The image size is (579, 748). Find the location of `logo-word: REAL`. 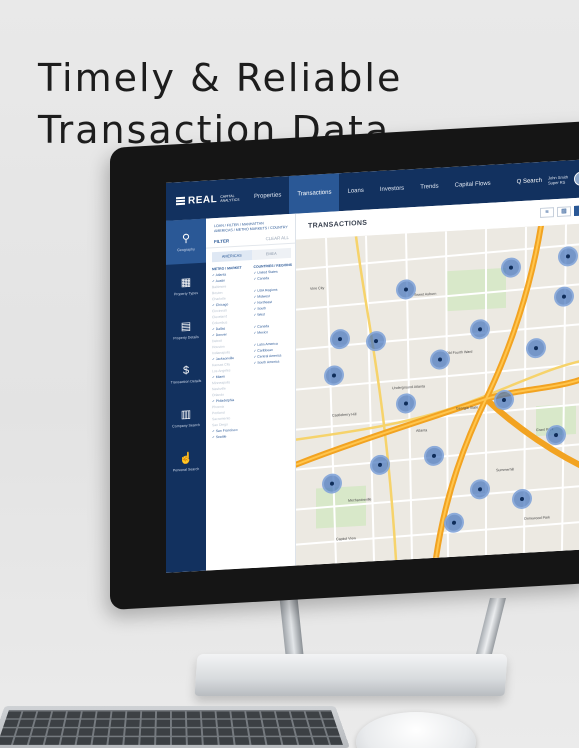

logo-word: REAL is located at coordinates (203, 200).